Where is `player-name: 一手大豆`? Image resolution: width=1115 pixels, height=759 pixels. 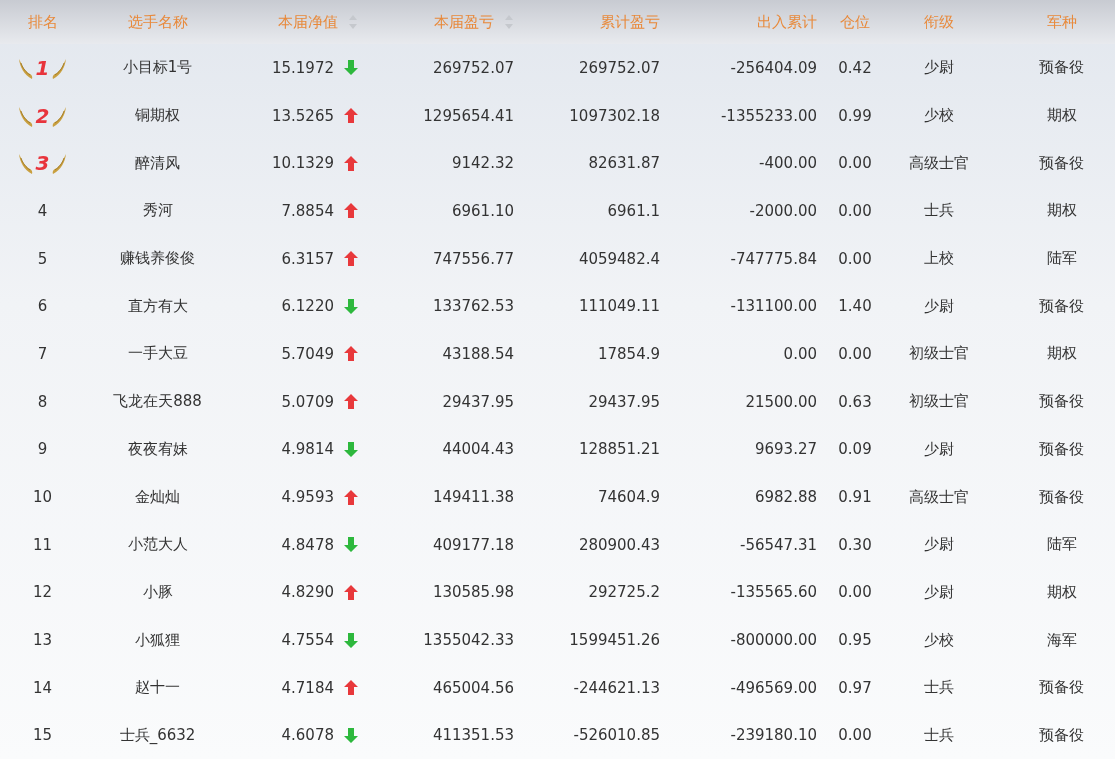 player-name: 一手大豆 is located at coordinates (157, 354).